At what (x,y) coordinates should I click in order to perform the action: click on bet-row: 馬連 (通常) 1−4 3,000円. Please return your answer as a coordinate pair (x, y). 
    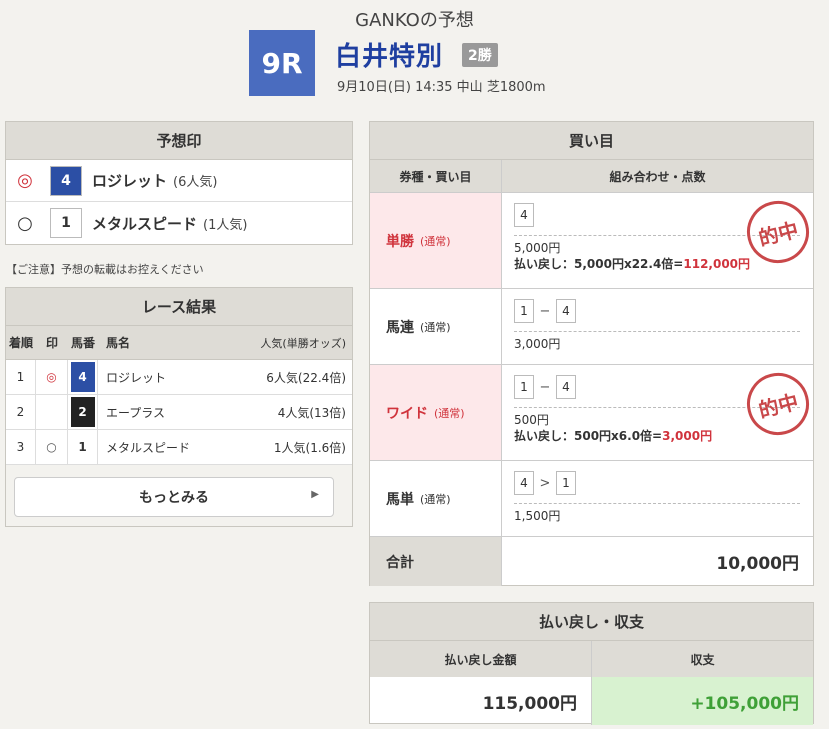
    Looking at the image, I should click on (591, 327).